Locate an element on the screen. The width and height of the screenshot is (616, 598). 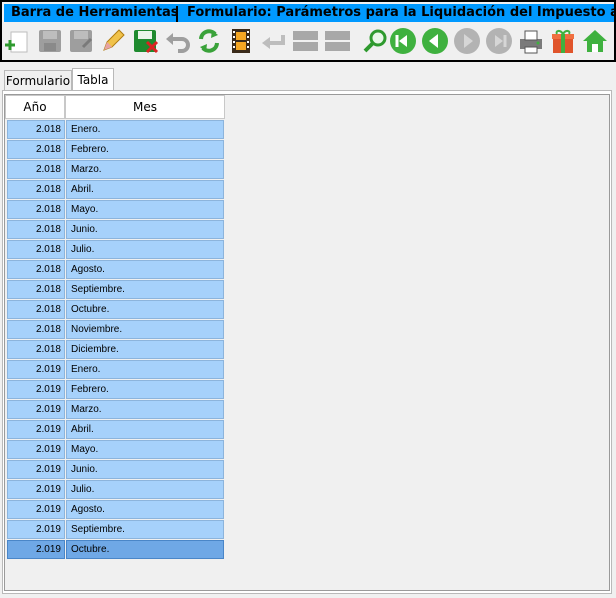
next-button is located at coordinates (467, 41).